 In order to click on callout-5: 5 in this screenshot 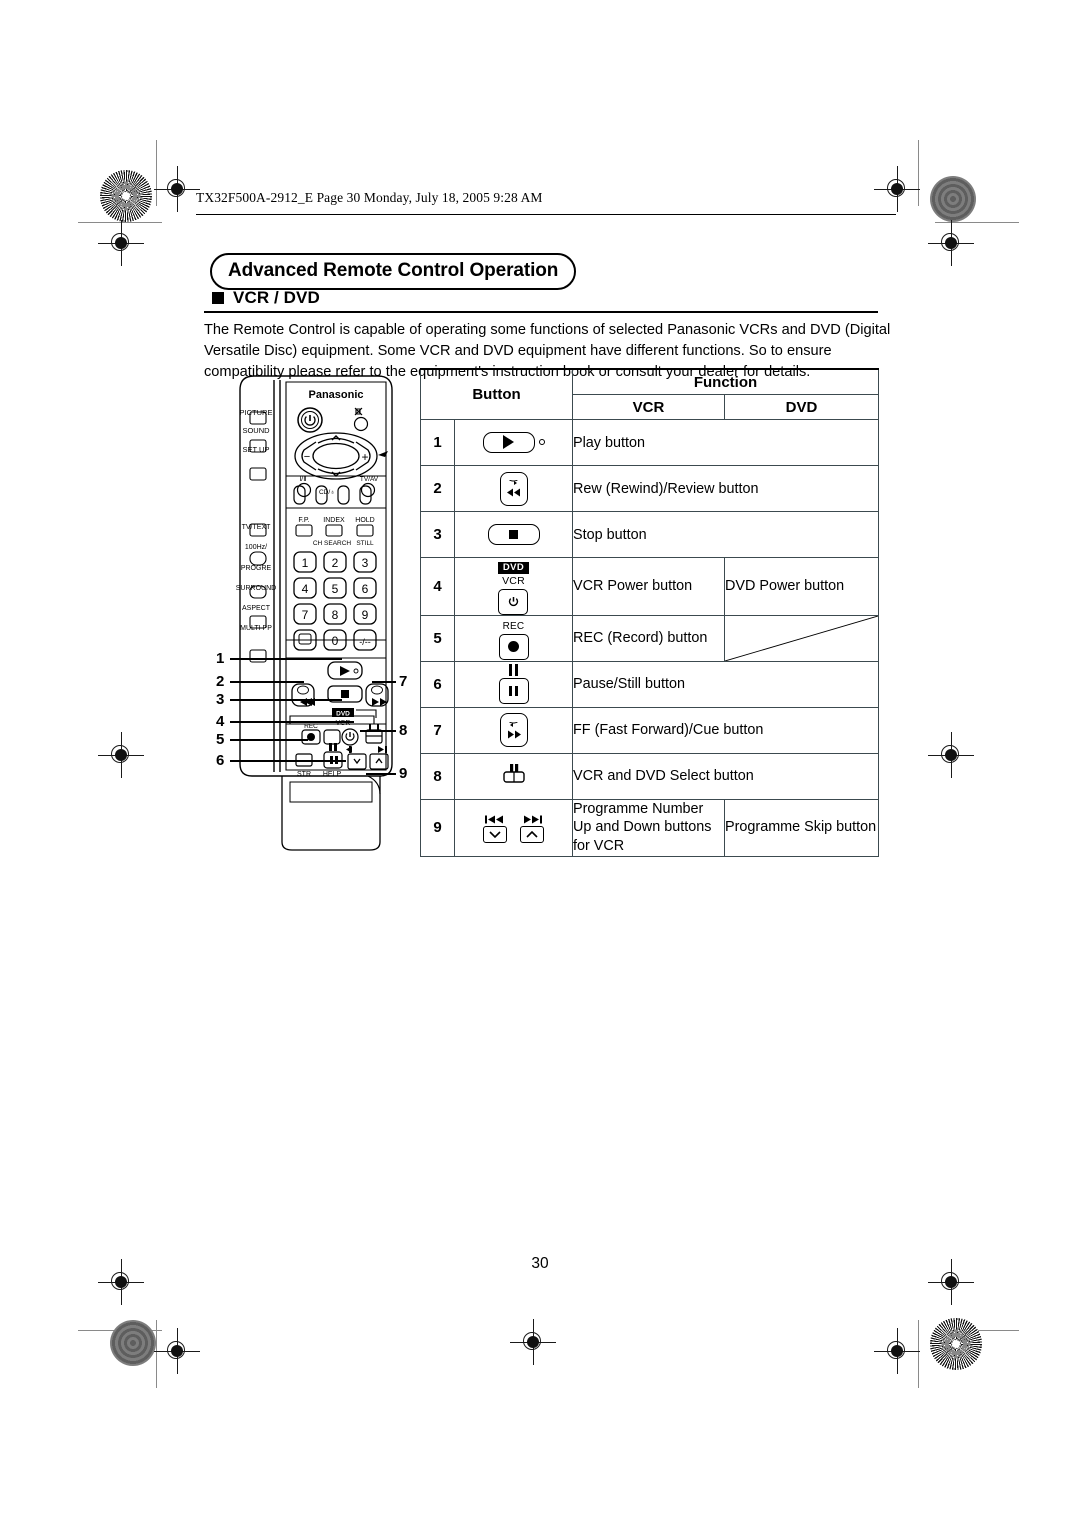, I will do `click(220, 739)`.